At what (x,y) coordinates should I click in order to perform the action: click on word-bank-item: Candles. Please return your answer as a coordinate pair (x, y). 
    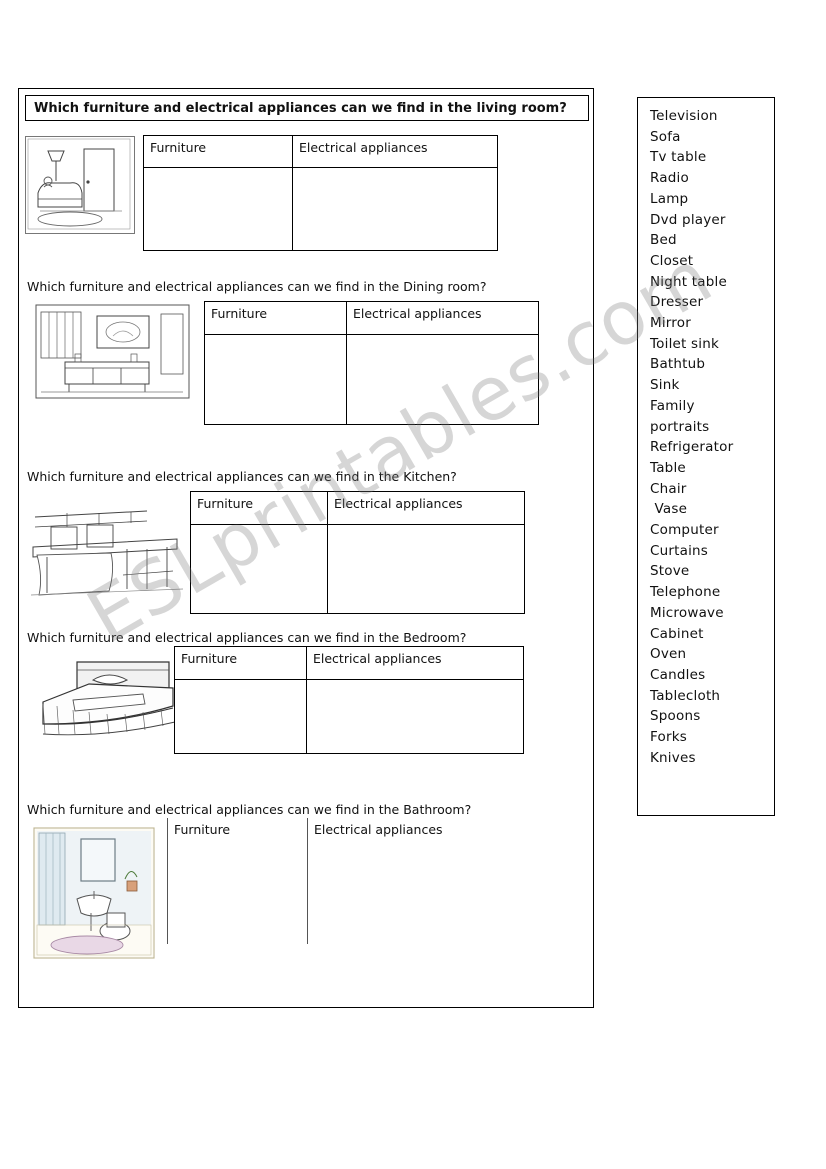
    Looking at the image, I should click on (678, 674).